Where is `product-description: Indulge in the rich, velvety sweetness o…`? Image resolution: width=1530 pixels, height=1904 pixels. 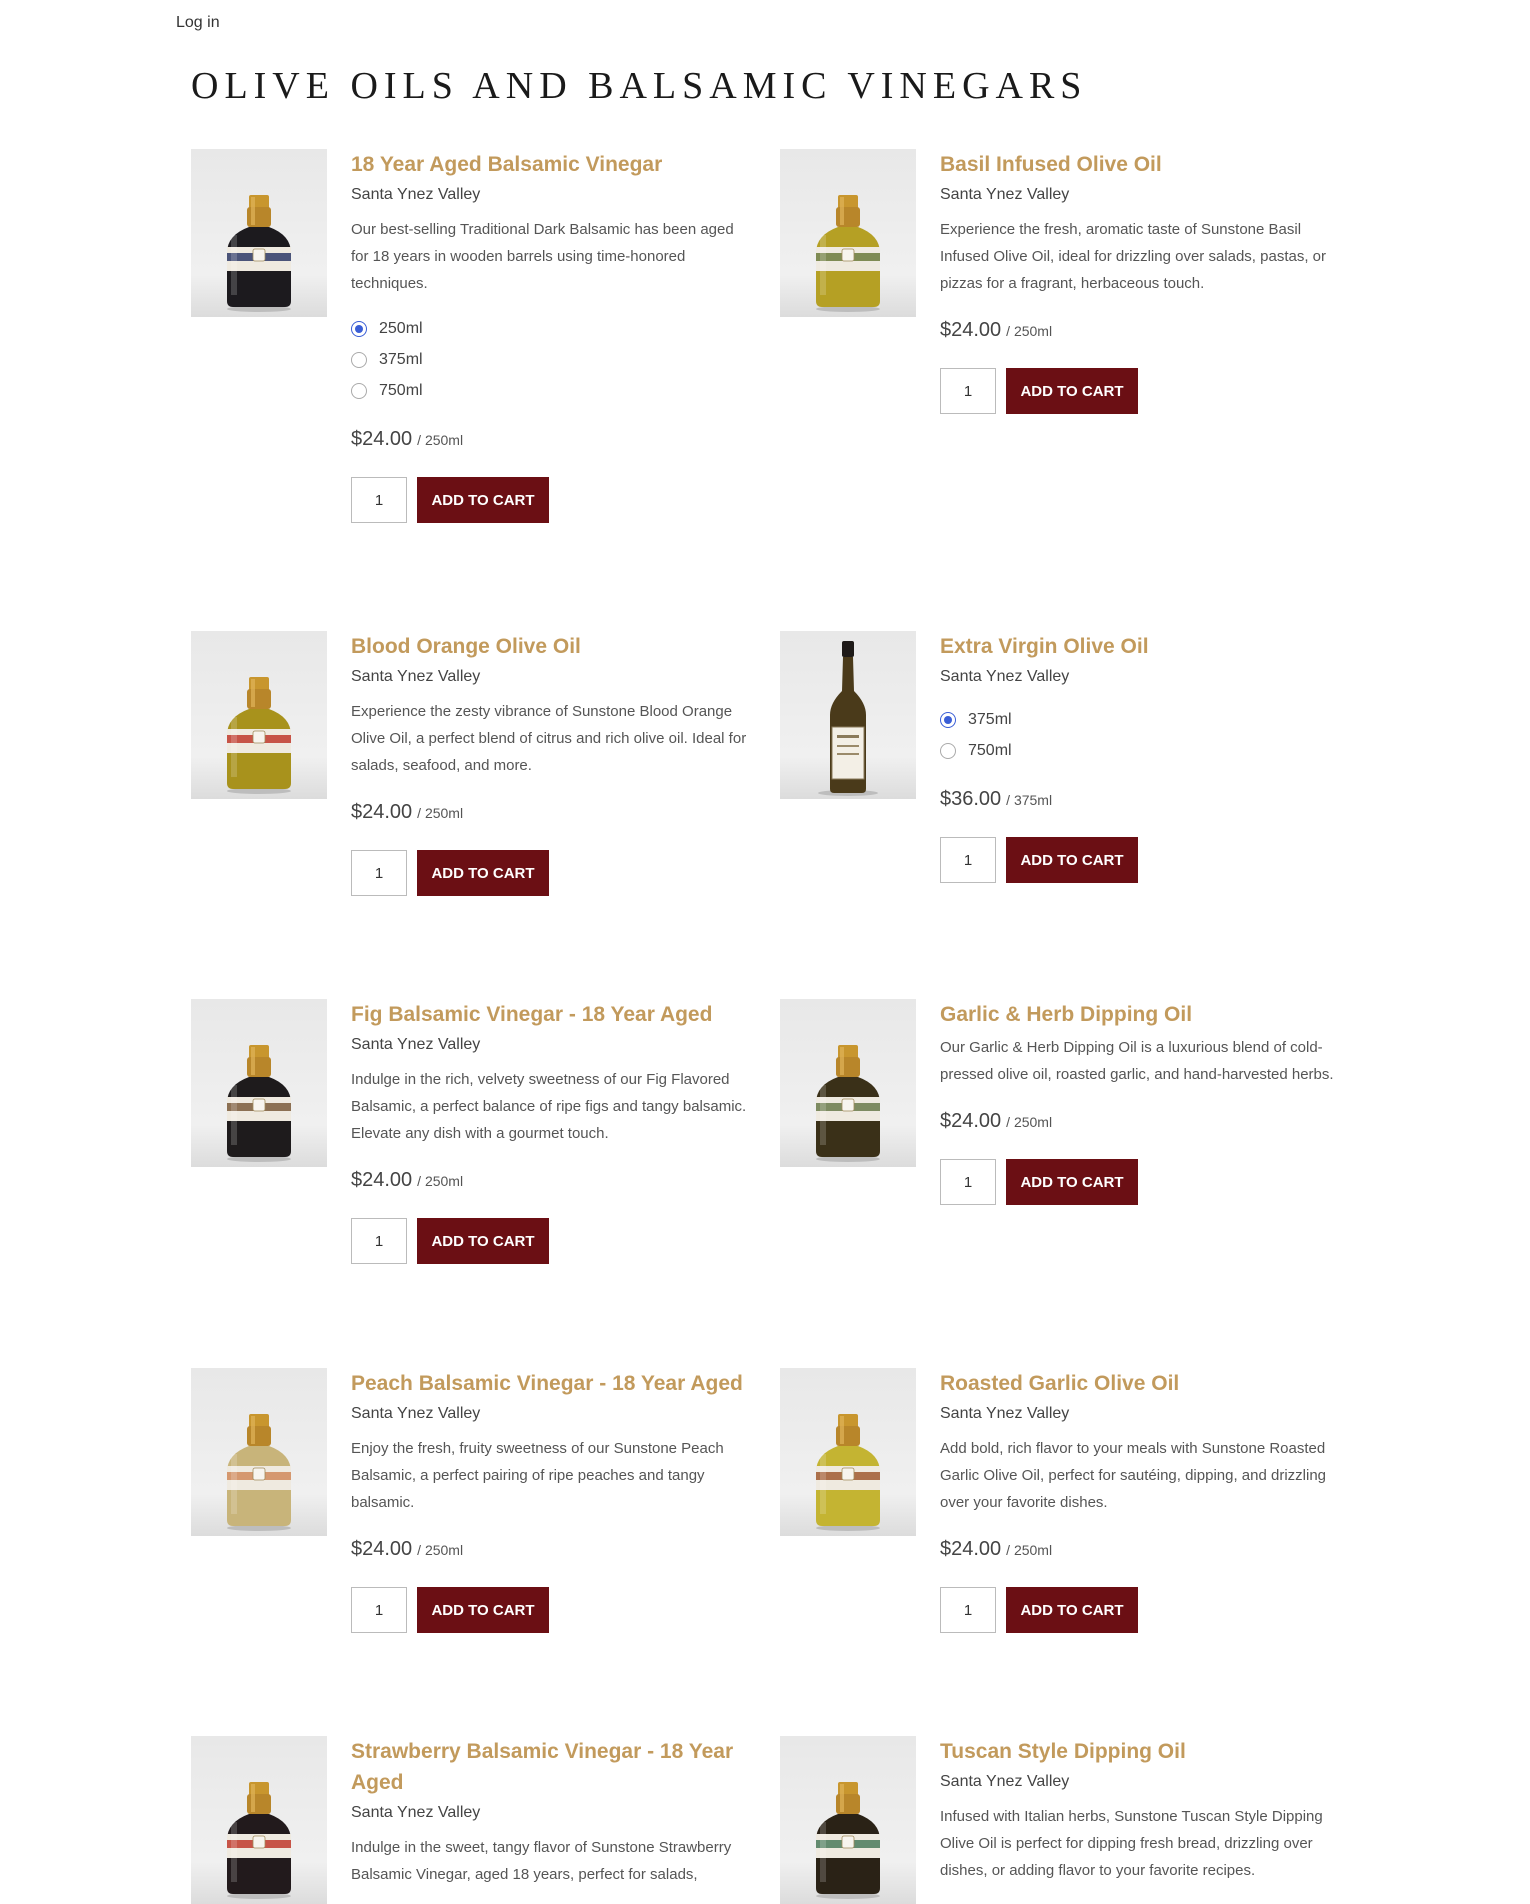 product-description: Indulge in the rich, velvety sweetness o… is located at coordinates (549, 1106).